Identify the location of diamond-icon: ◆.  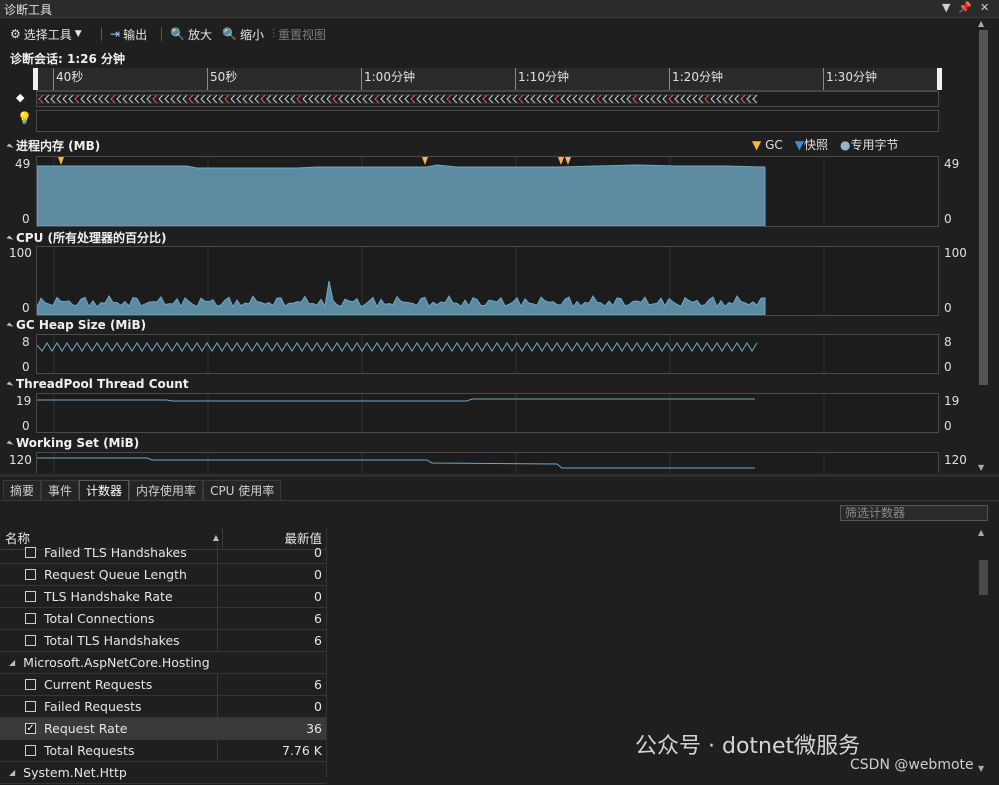
(20, 97).